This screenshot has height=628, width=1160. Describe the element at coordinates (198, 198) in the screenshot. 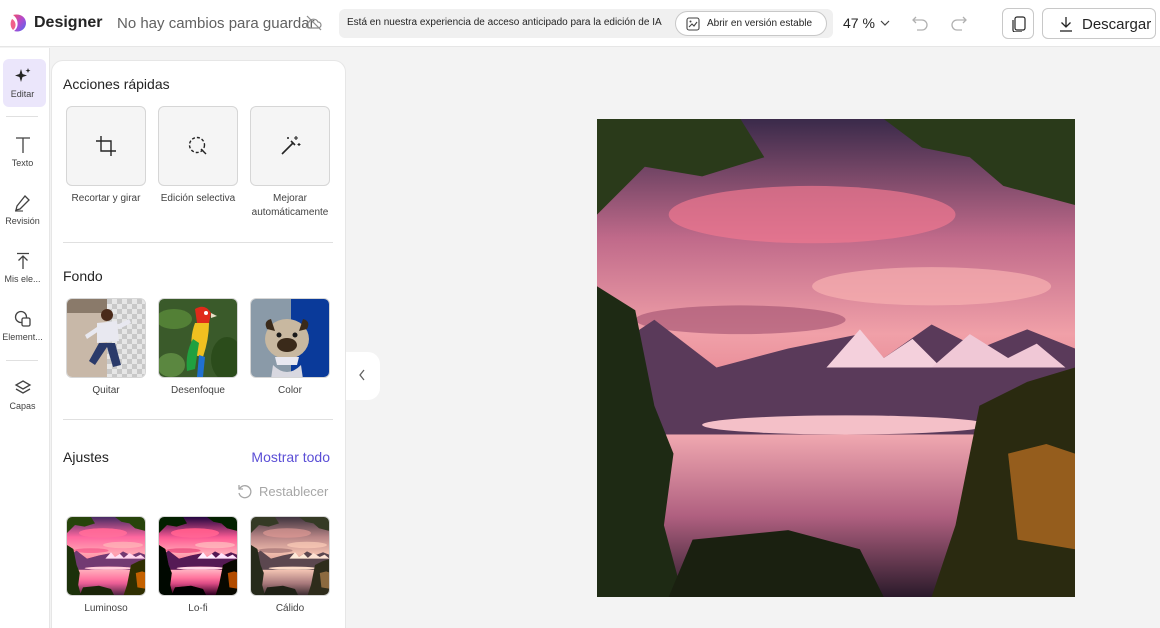

I see `selective-edit-label: Edición selectiva` at that location.